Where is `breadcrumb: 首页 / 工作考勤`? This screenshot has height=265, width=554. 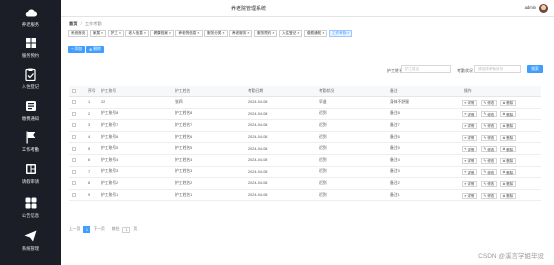 breadcrumb: 首页 / 工作考勤 is located at coordinates (85, 23).